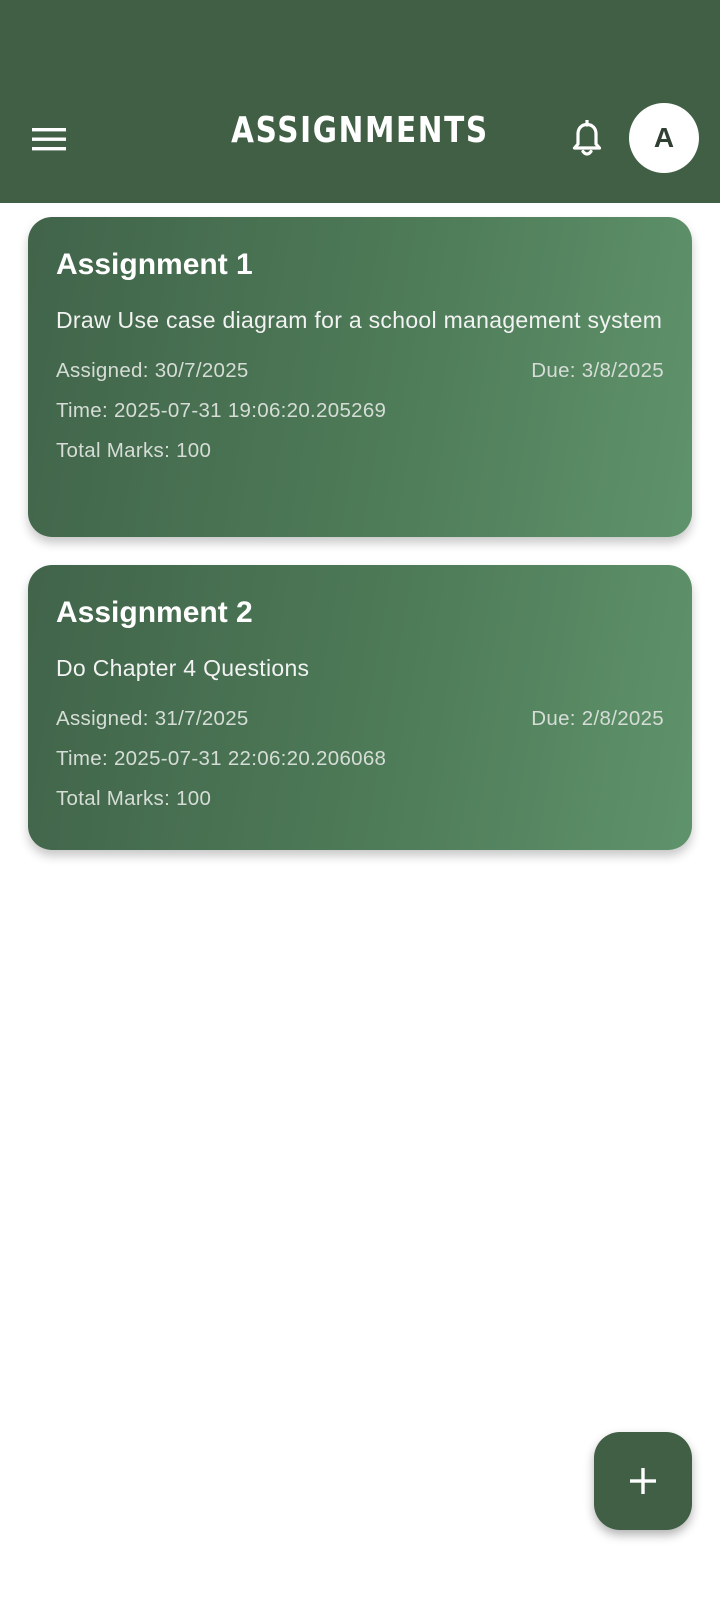  What do you see at coordinates (360, 371) in the screenshot?
I see `assignment-dates: Assigned: 30/7/2025 Due: 3/8/2025` at bounding box center [360, 371].